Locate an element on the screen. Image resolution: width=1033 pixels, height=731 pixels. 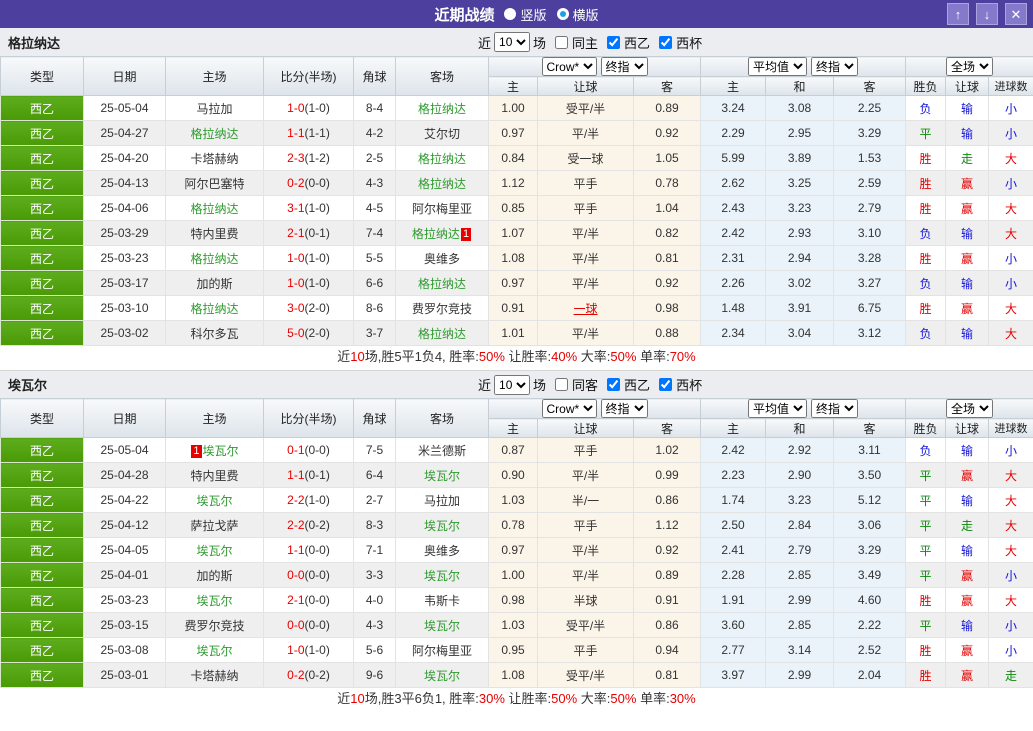
score-cell: 2-3(1-2) is located at coordinates (308, 158).